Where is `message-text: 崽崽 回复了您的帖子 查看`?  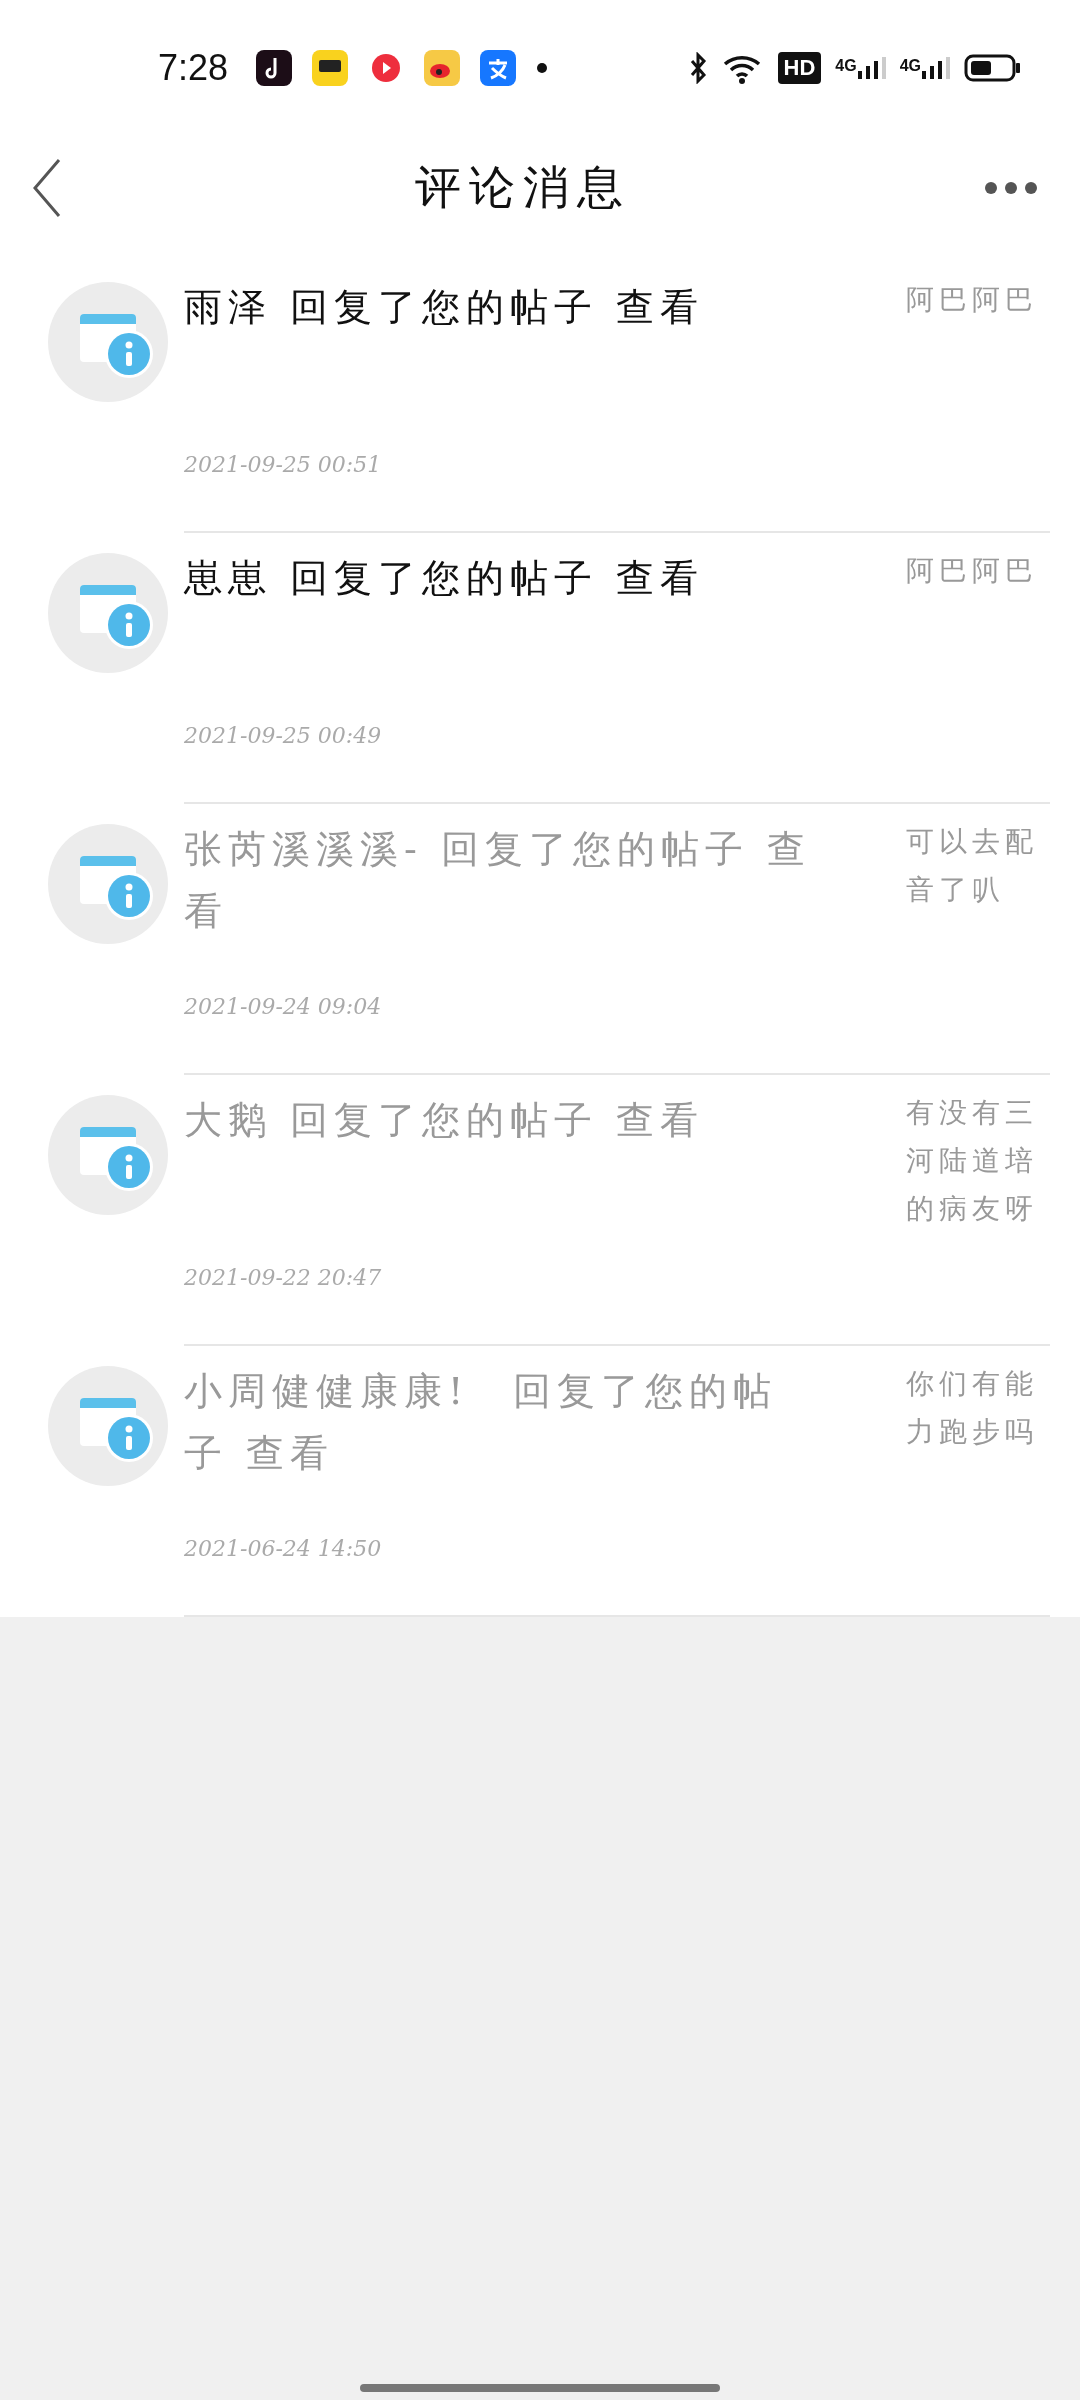
message-text: 崽崽 回复了您的帖子 查看 is located at coordinates (497, 578).